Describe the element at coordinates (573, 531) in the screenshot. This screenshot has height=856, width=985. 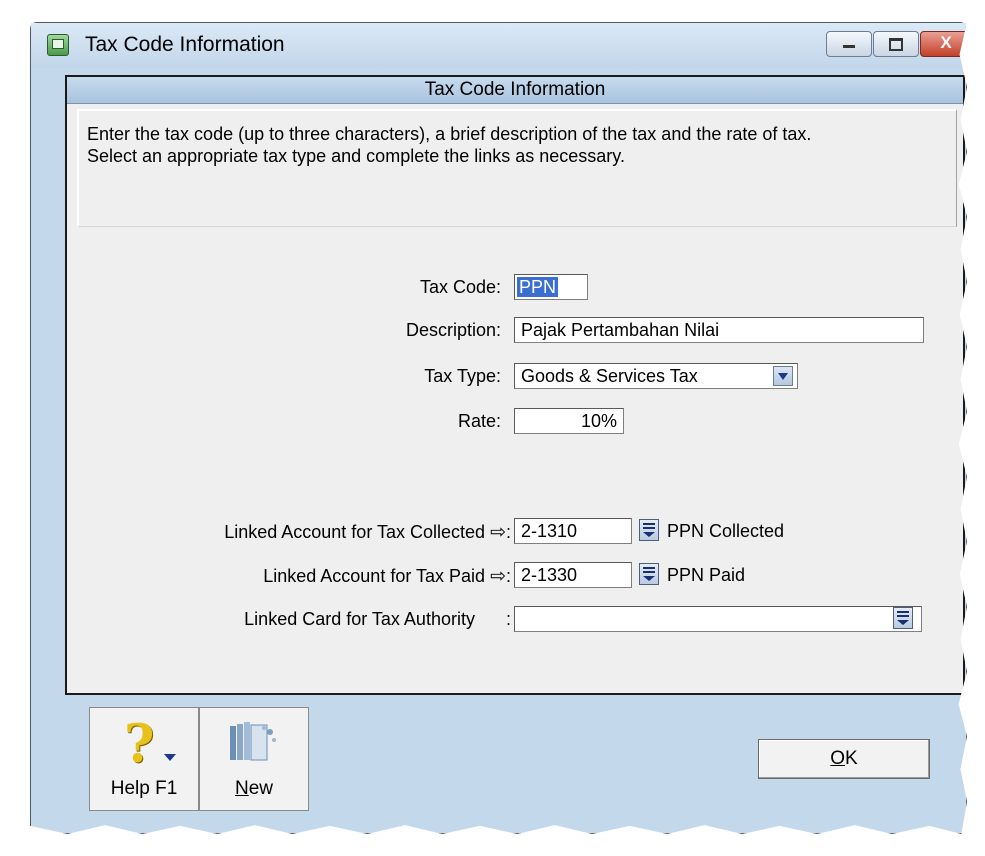
I see `collected-account-input: 2-1310` at that location.